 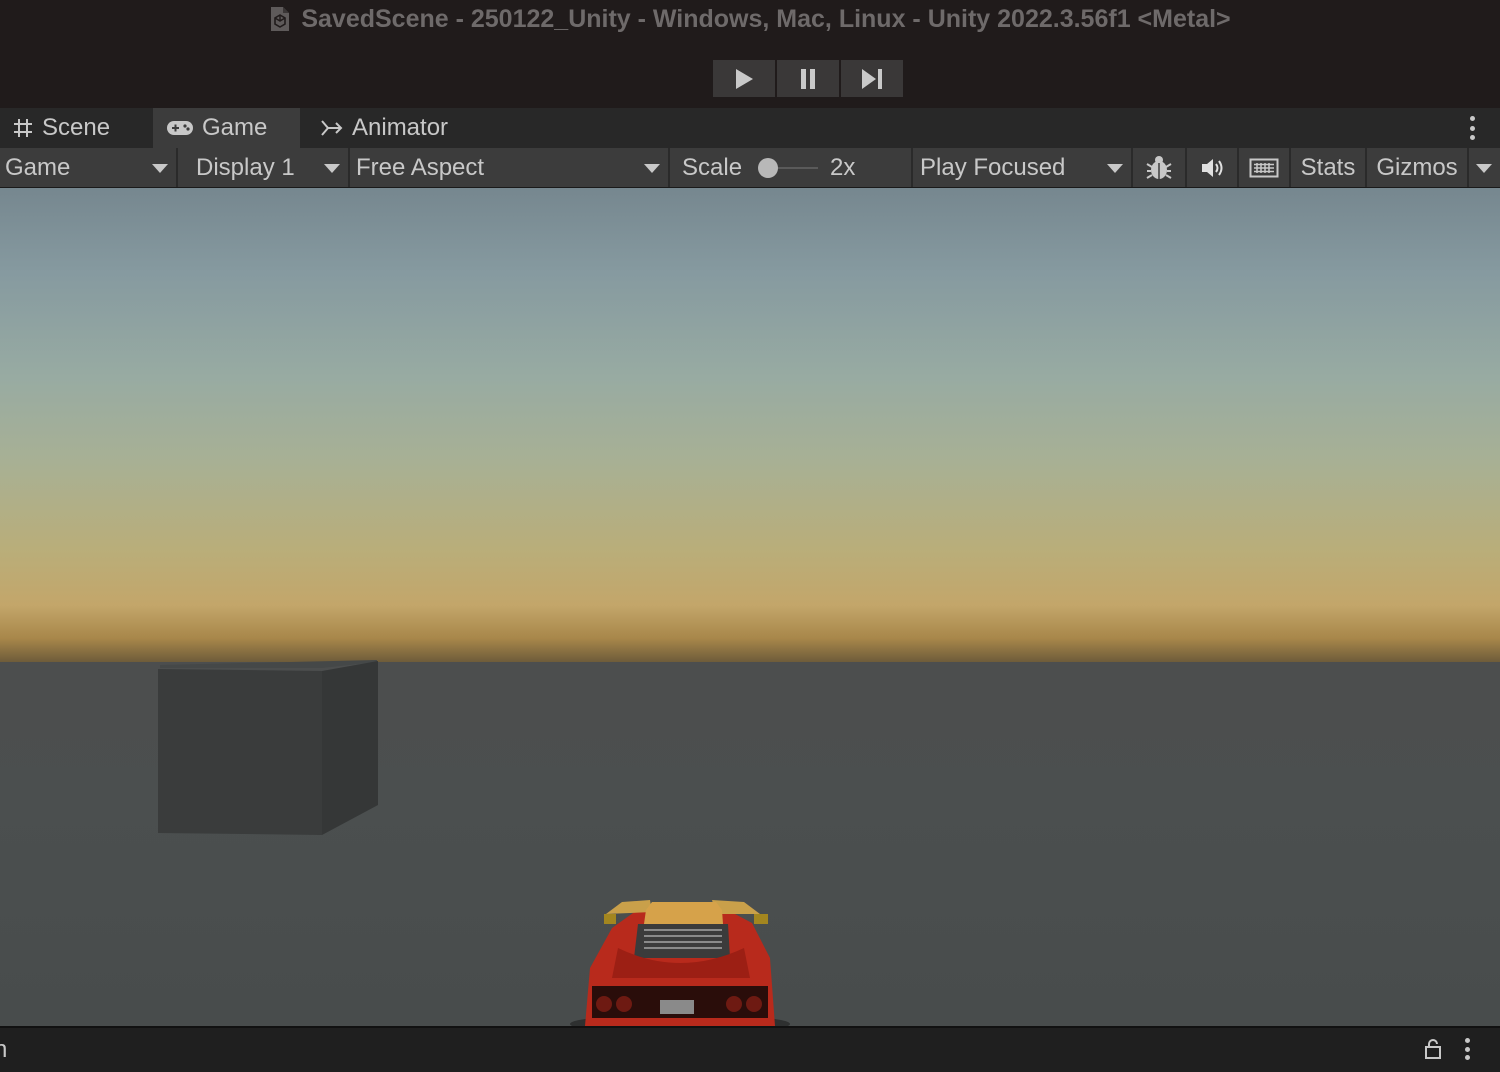 I want to click on bottom-panel-bar: n, so click(x=750, y=1049).